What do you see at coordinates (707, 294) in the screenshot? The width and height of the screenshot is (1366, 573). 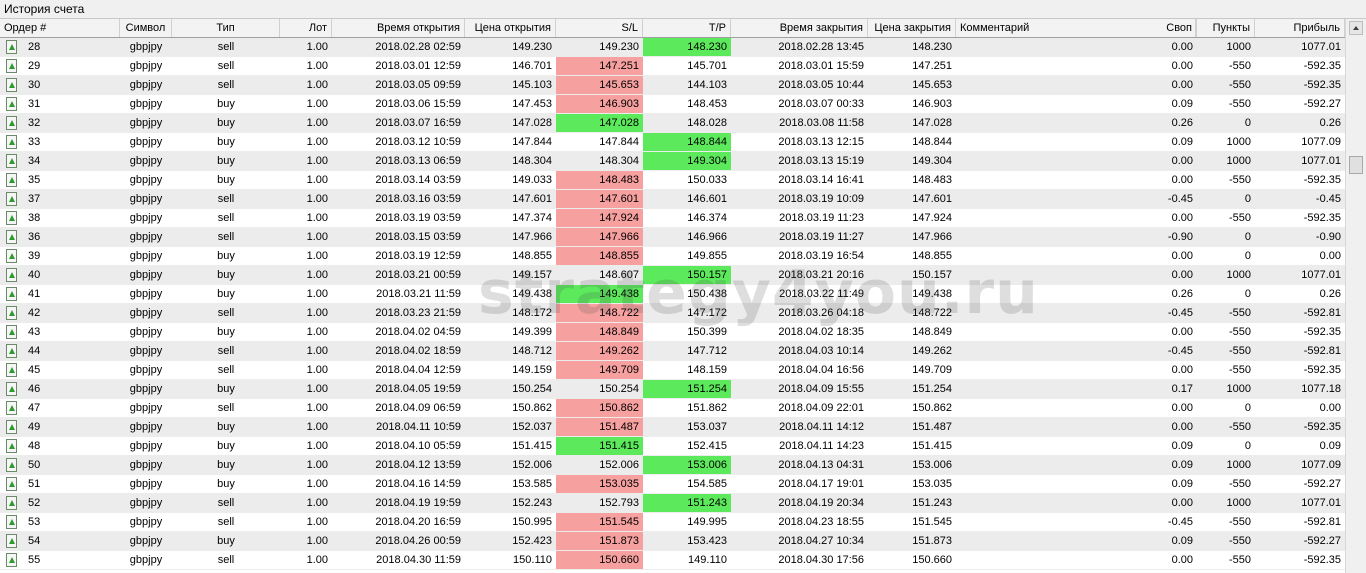 I see `cell-tp: 150.438` at bounding box center [707, 294].